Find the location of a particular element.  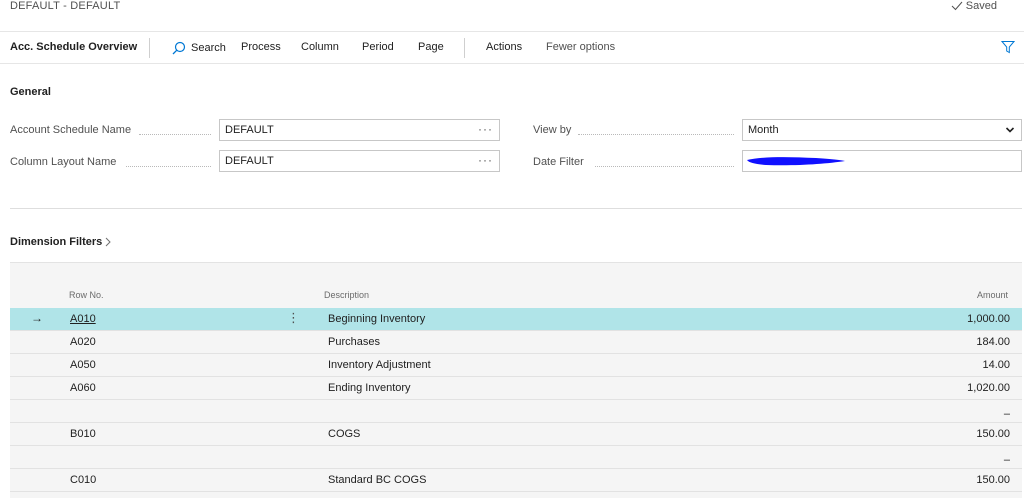

search-button: Search is located at coordinates (199, 48).